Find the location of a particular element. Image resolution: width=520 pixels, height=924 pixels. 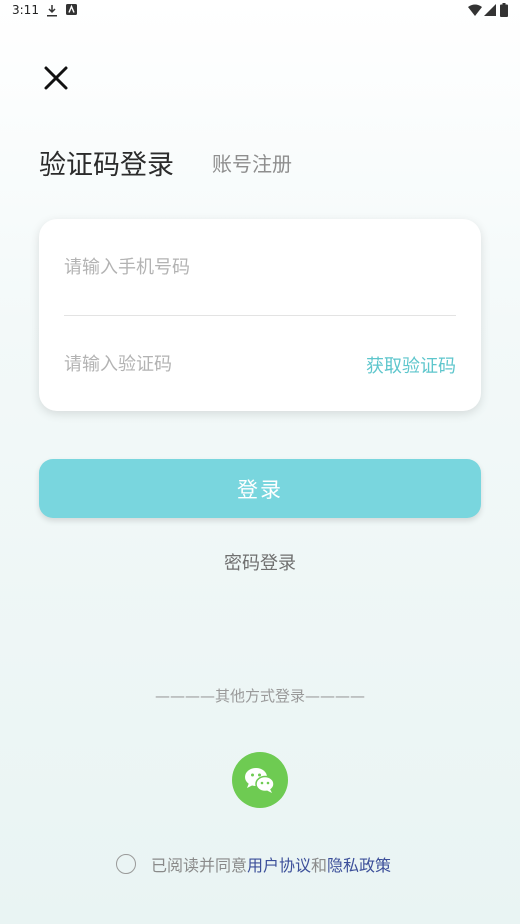

tab-code-login: 验证码登录 is located at coordinates (106, 162).